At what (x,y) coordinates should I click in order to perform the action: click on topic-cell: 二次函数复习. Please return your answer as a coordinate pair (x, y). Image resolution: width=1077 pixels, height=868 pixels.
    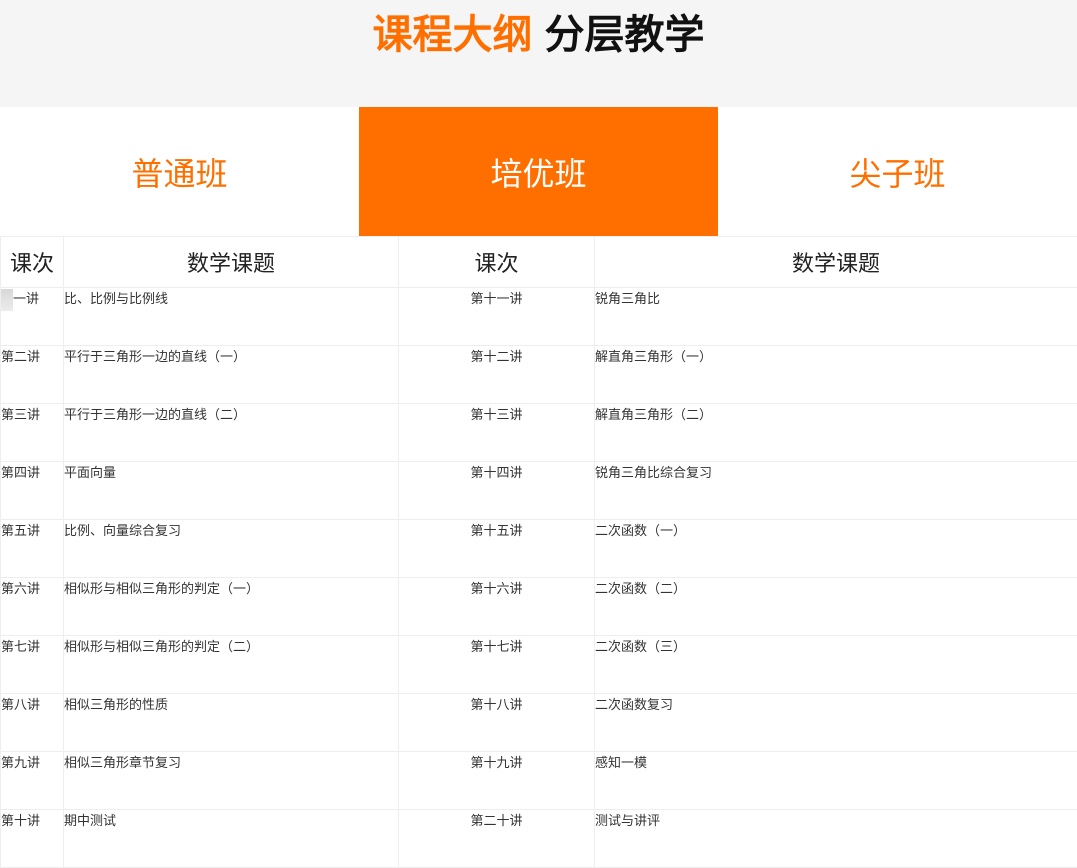
    Looking at the image, I should click on (836, 723).